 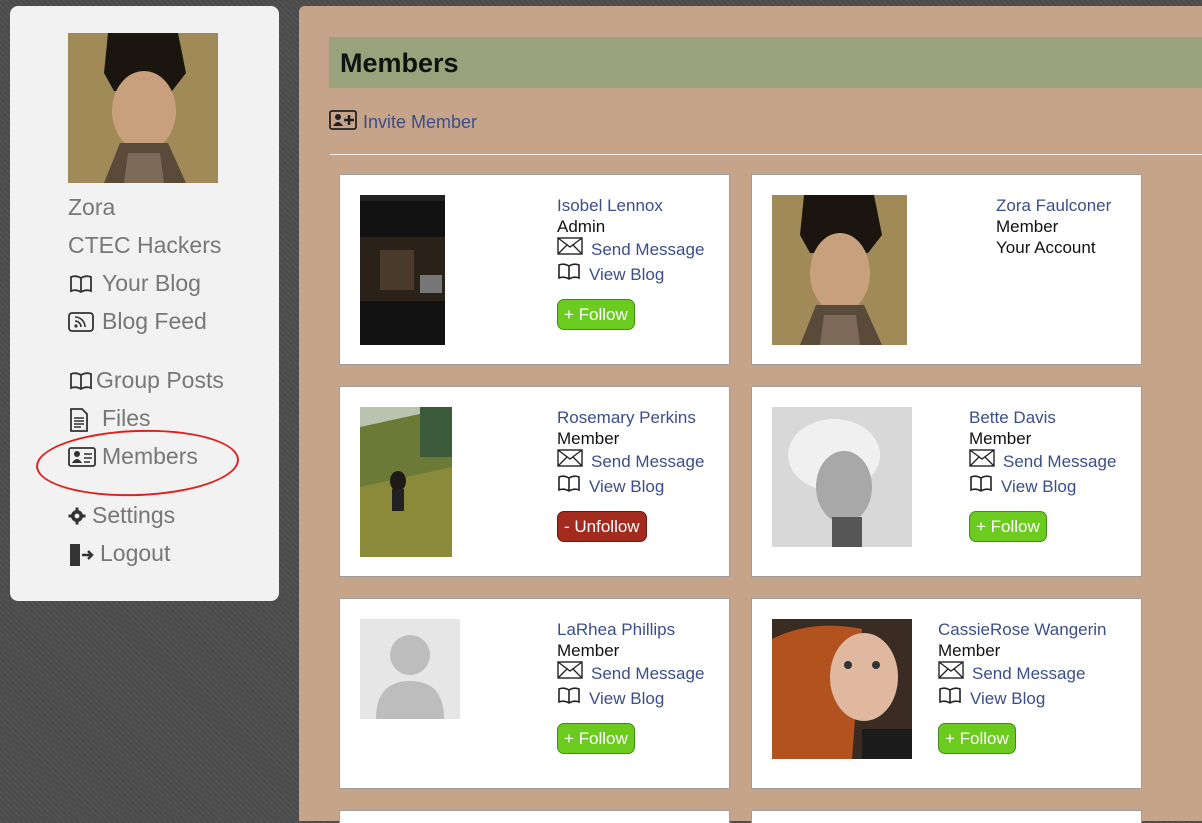 I want to click on sidebar-item-settings: Settings, so click(x=121, y=515).